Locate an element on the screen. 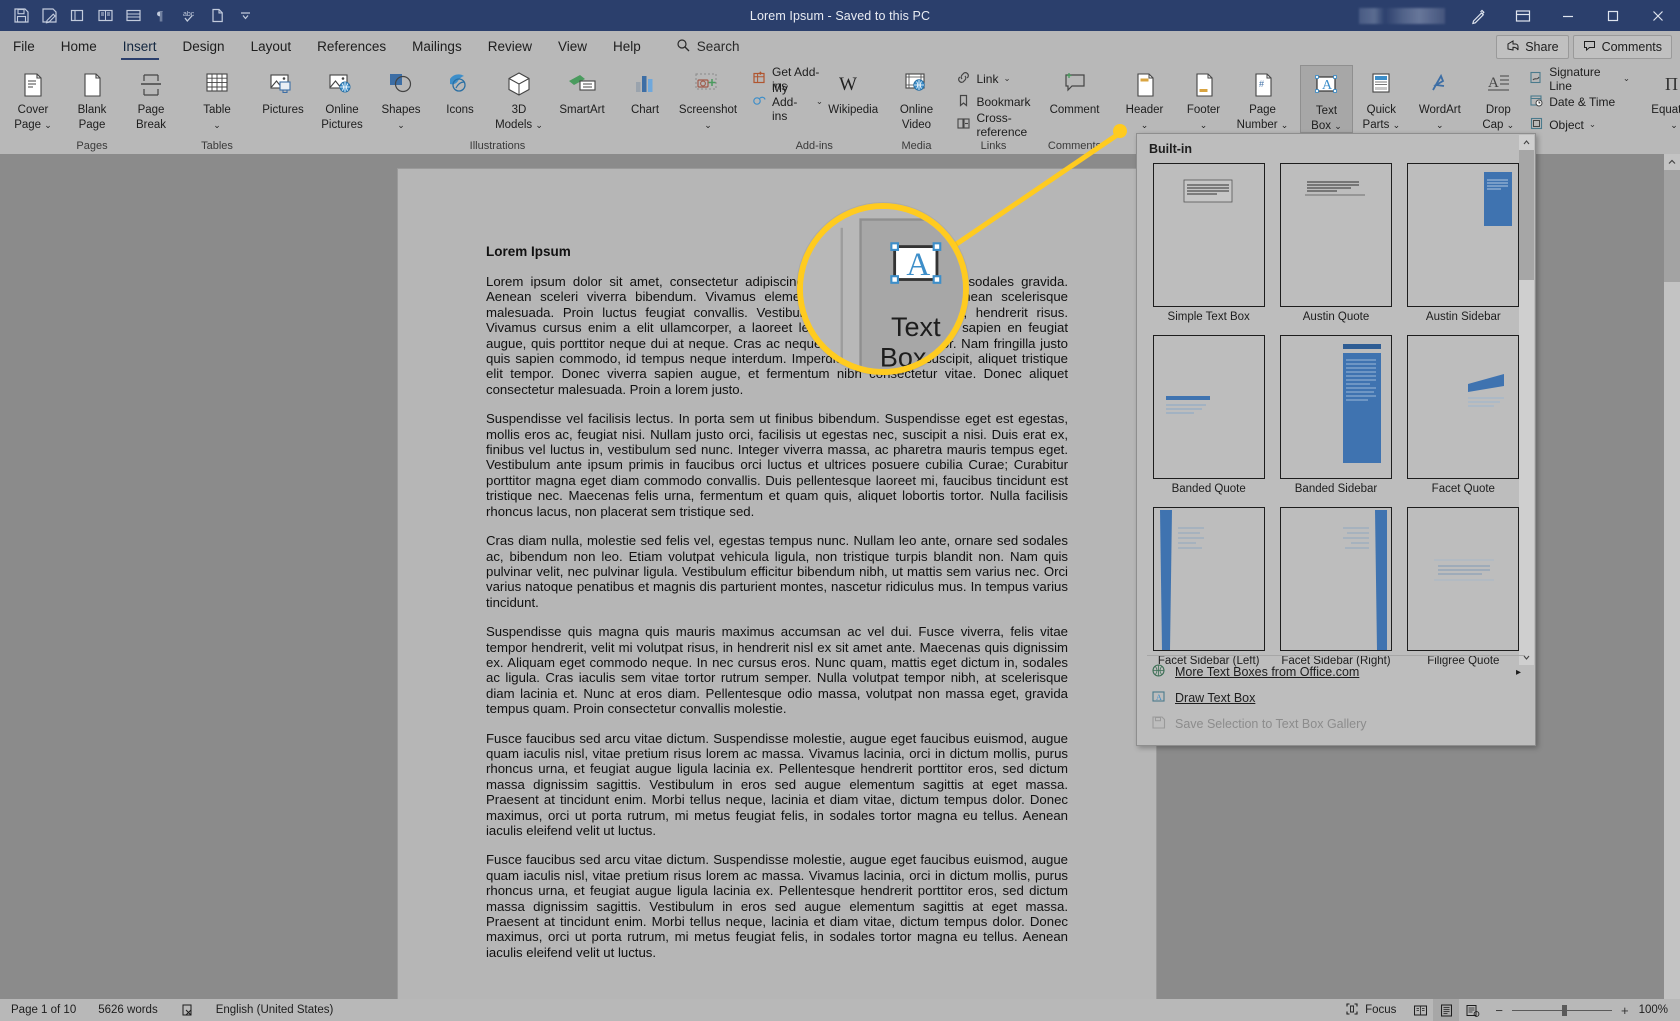  zoom-slider: − + is located at coordinates (1561, 1010).